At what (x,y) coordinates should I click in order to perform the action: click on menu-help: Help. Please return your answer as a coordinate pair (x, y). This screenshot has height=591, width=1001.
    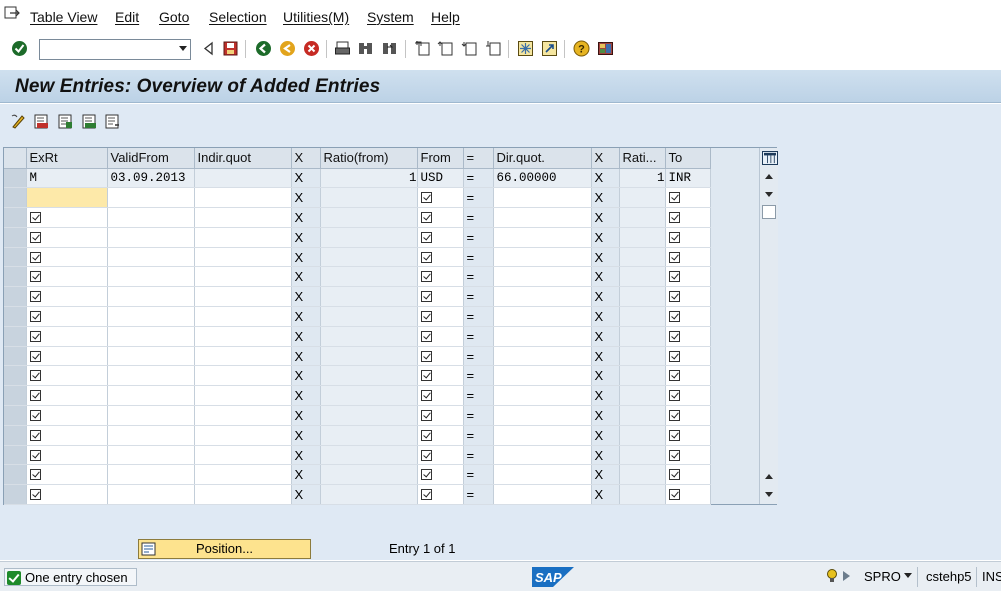
    Looking at the image, I should click on (445, 17).